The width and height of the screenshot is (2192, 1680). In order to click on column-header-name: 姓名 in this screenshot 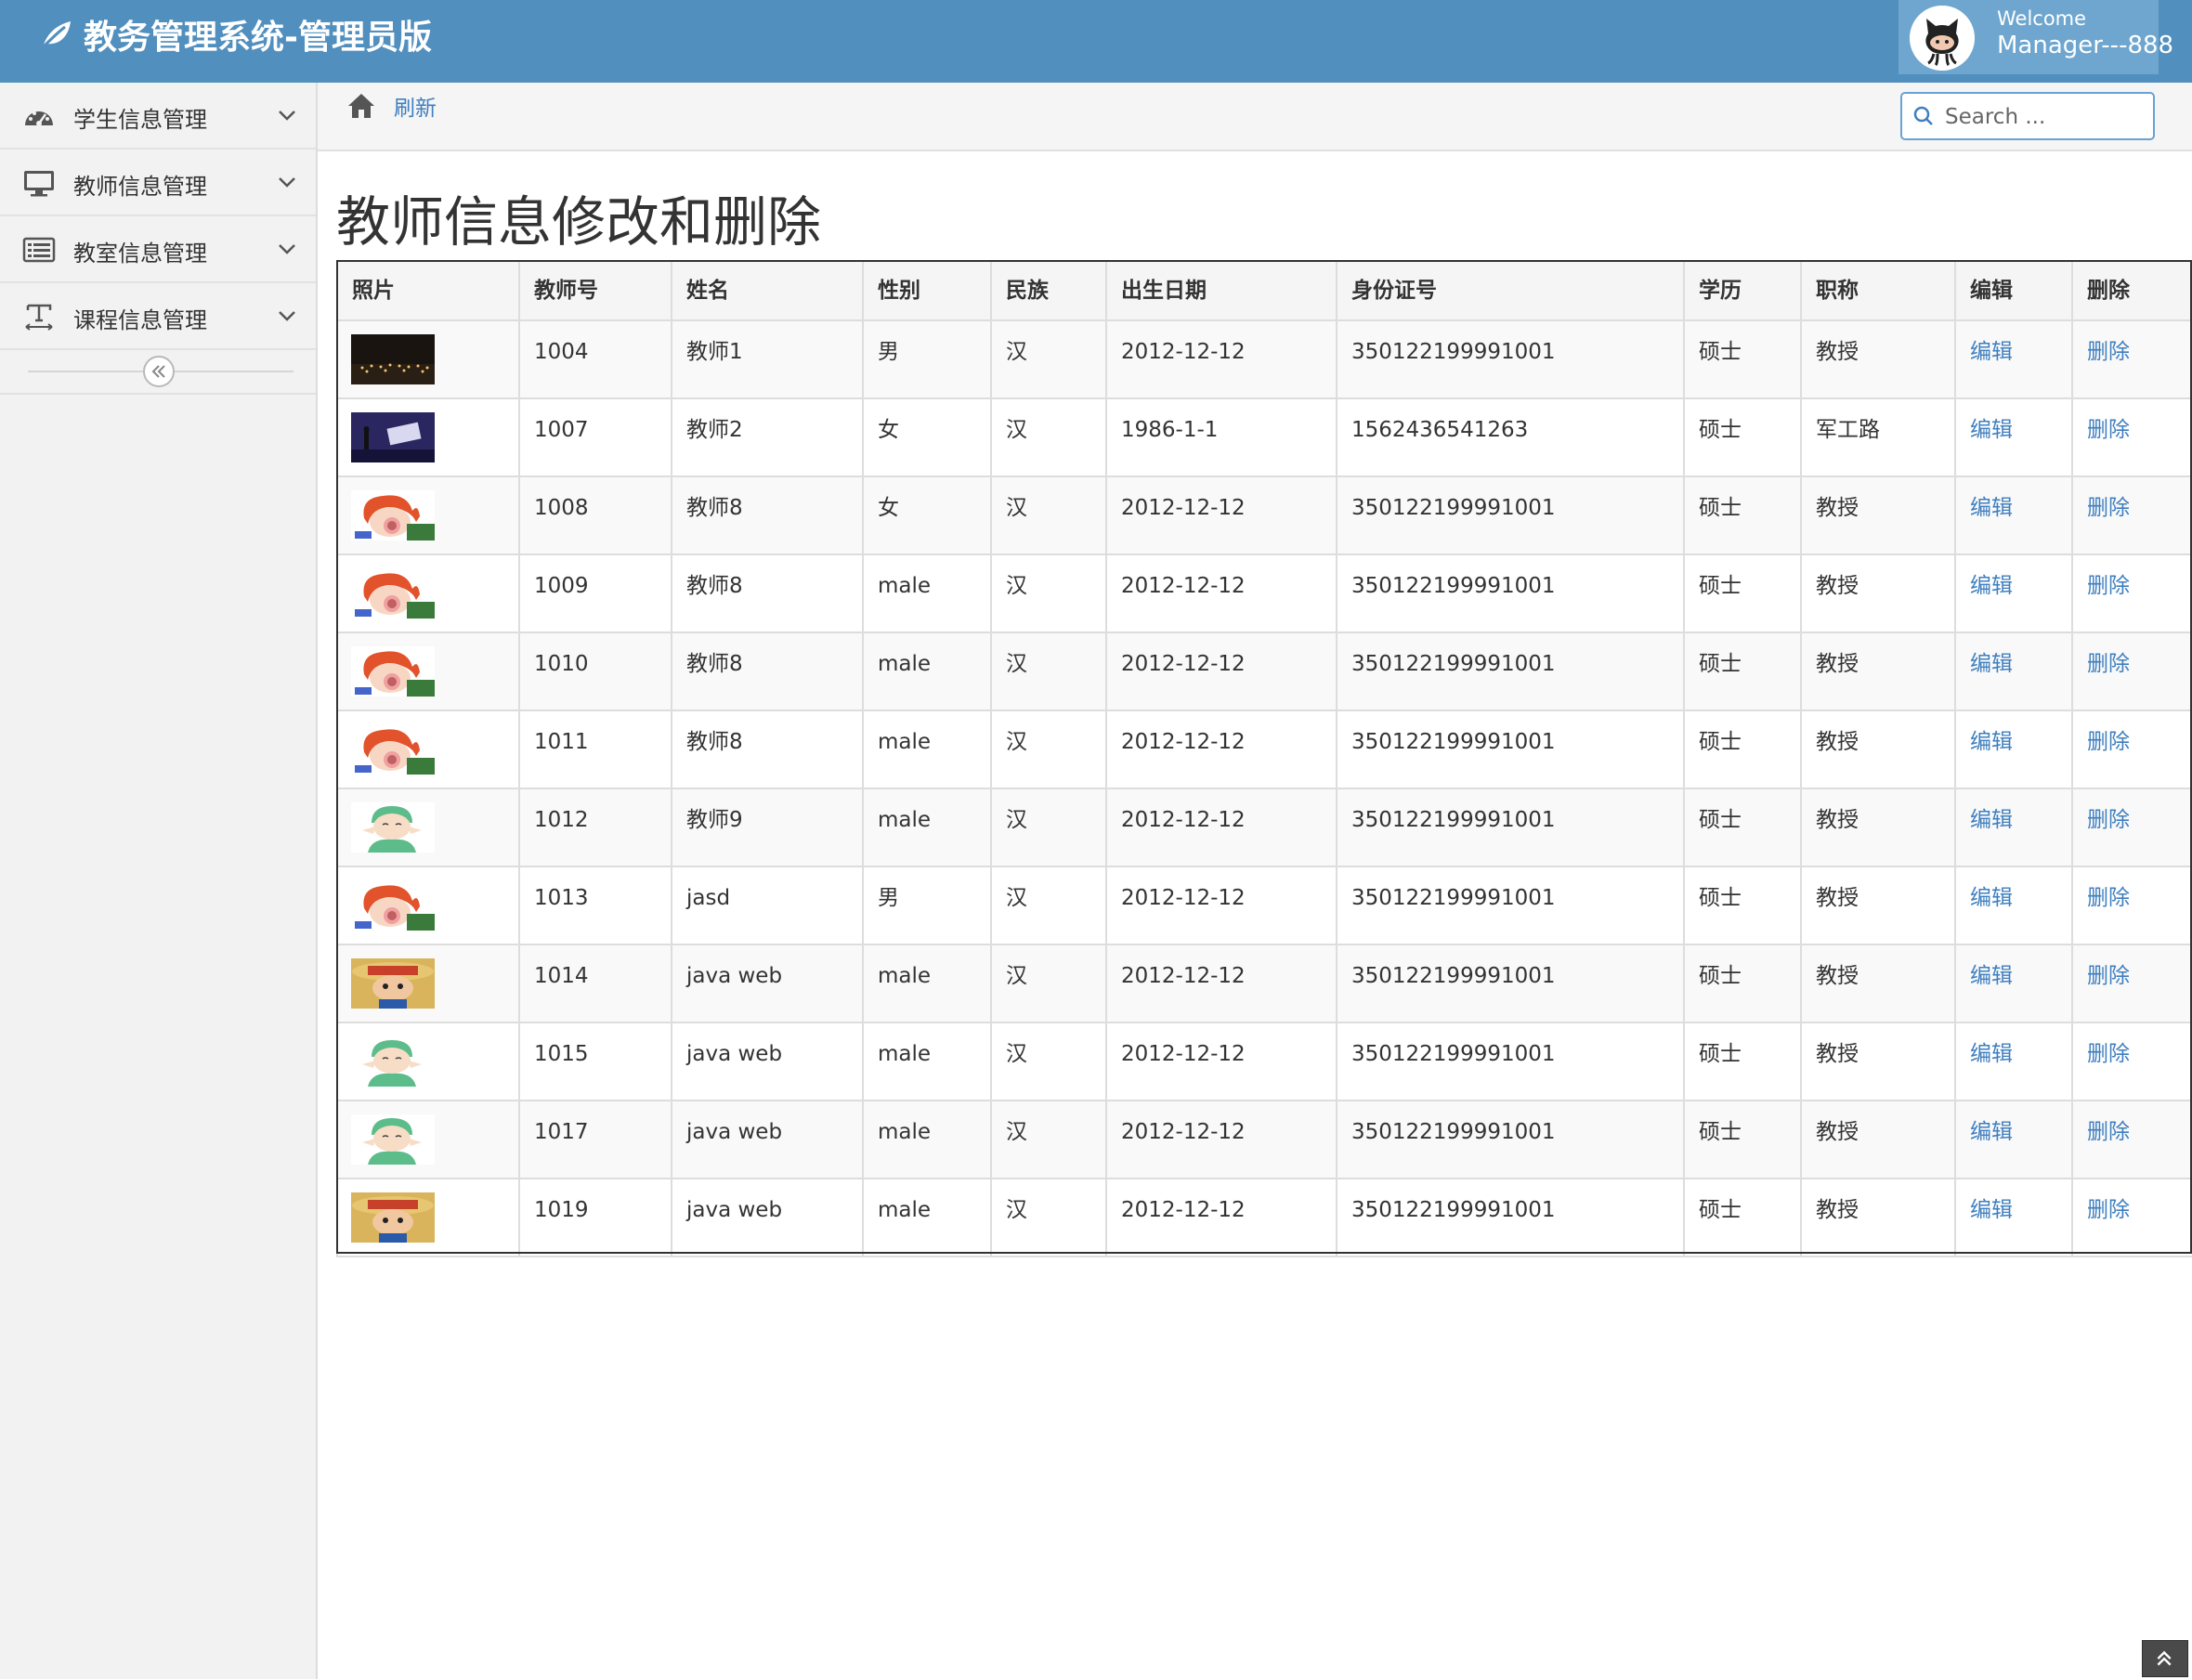, I will do `click(767, 290)`.